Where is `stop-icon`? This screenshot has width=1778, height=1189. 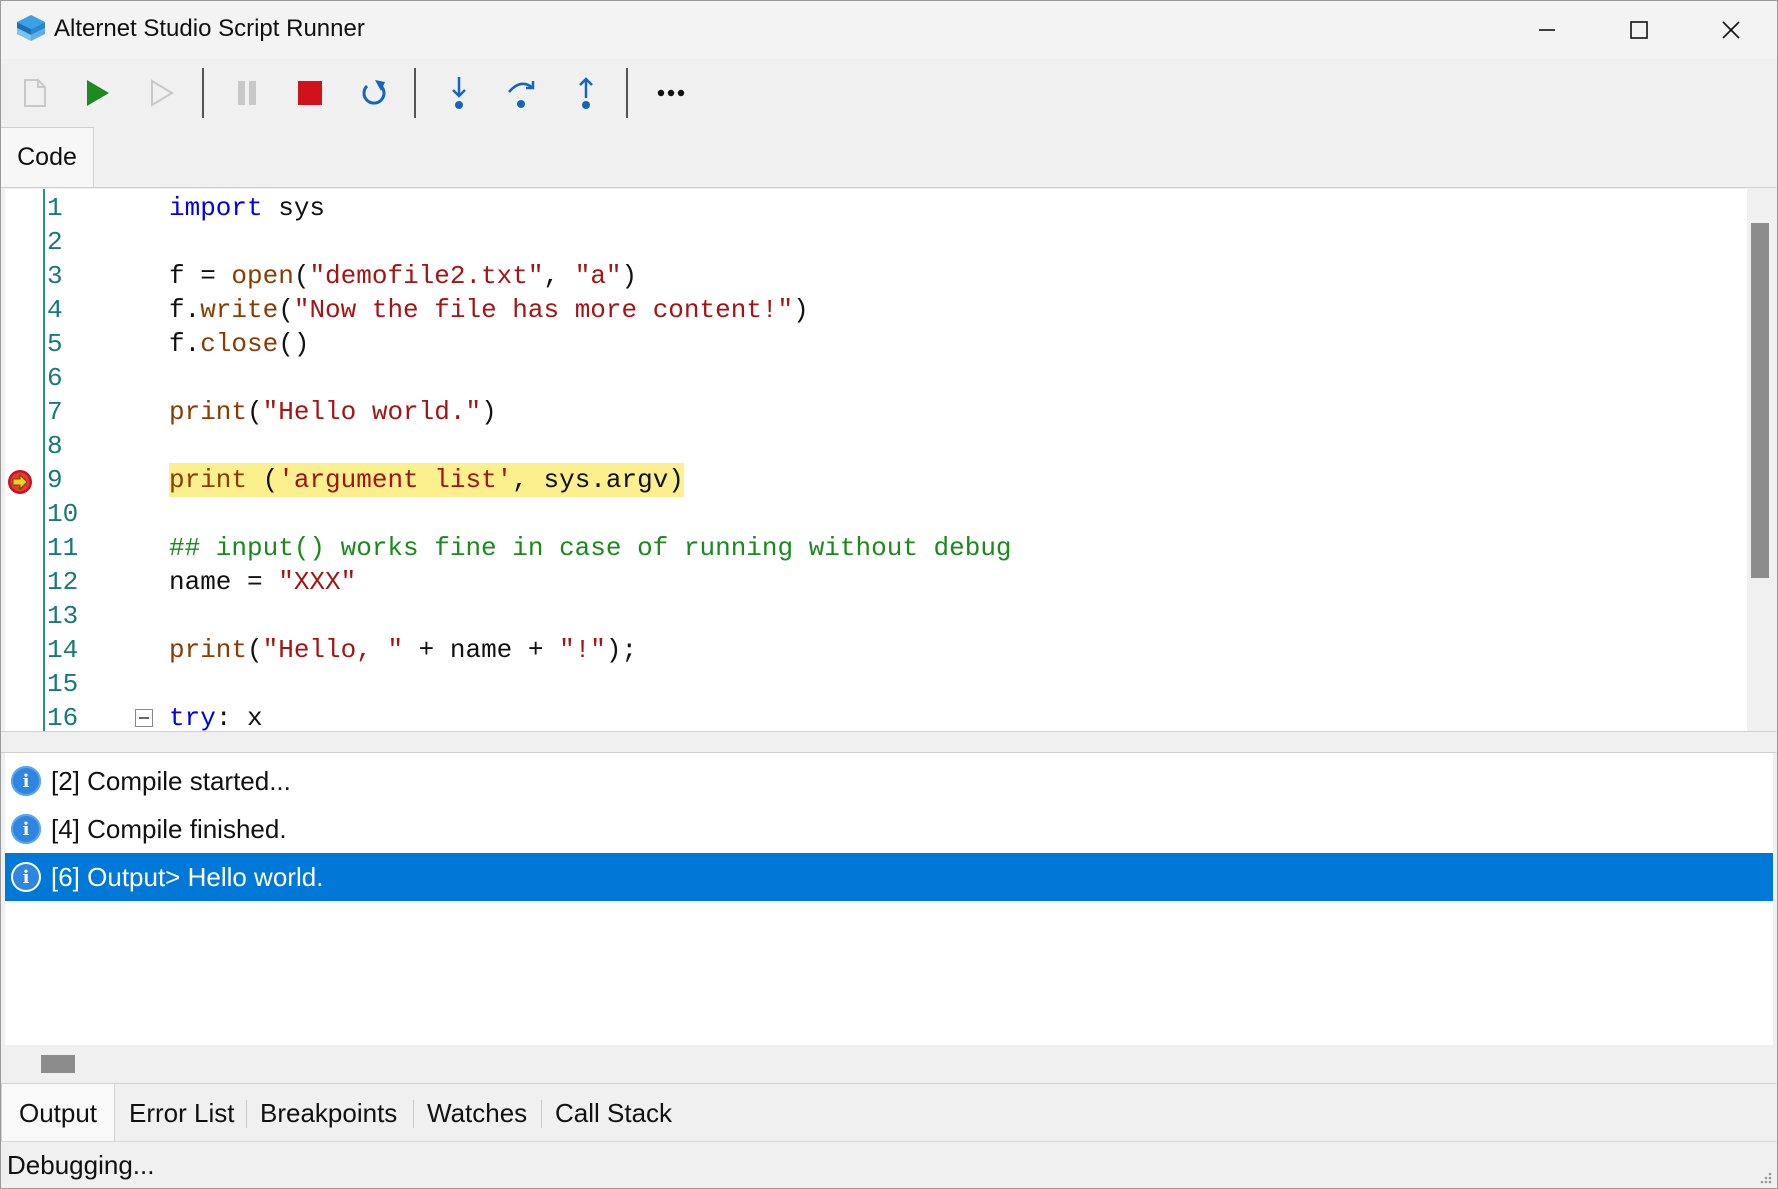 stop-icon is located at coordinates (310, 93).